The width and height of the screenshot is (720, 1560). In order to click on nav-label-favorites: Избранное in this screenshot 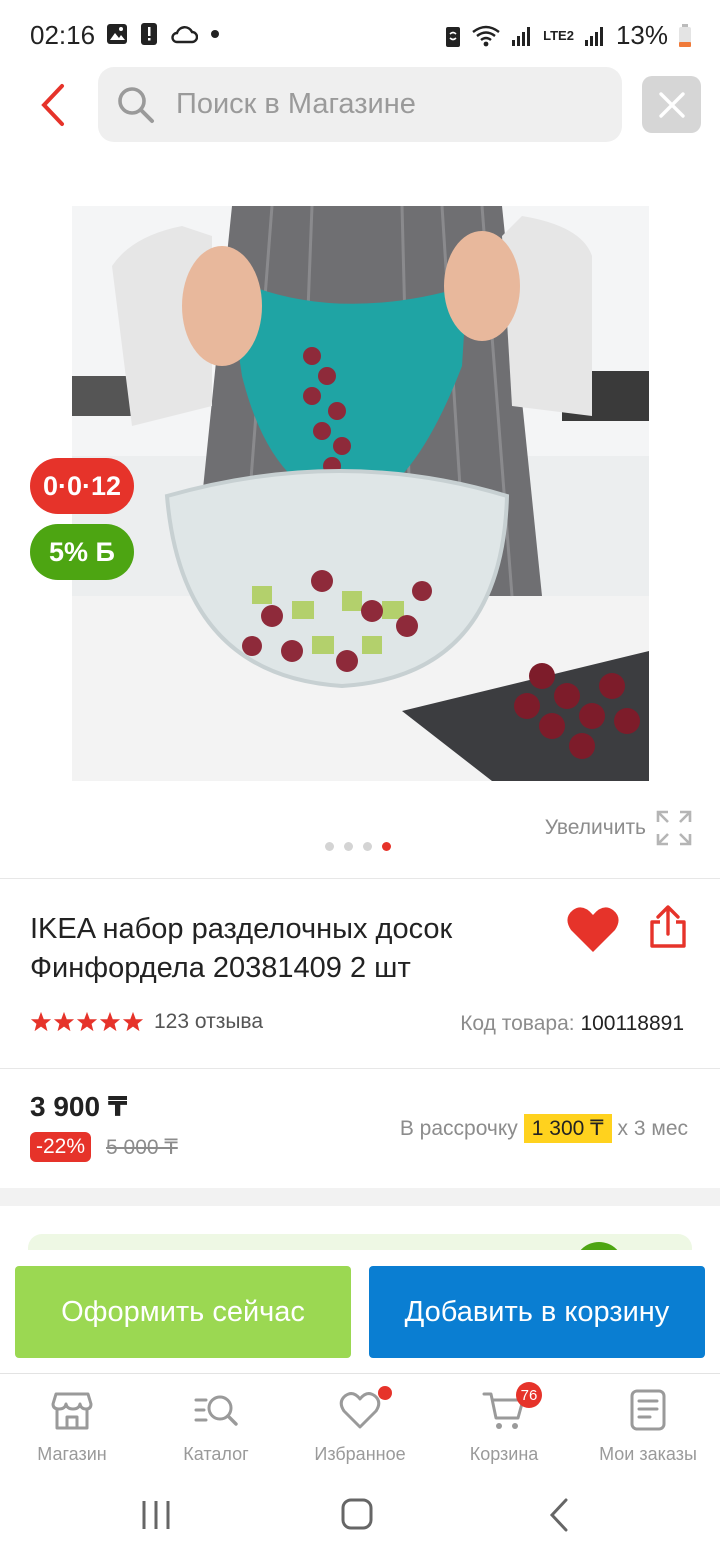, I will do `click(360, 1454)`.